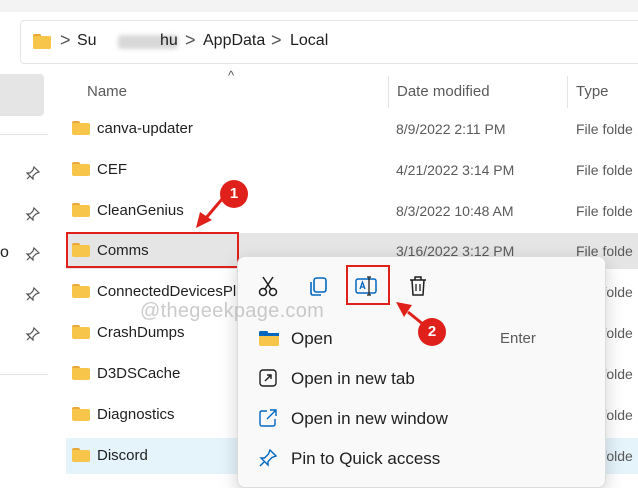  Describe the element at coordinates (234, 194) in the screenshot. I see `annotation-badge-1: 1` at that location.